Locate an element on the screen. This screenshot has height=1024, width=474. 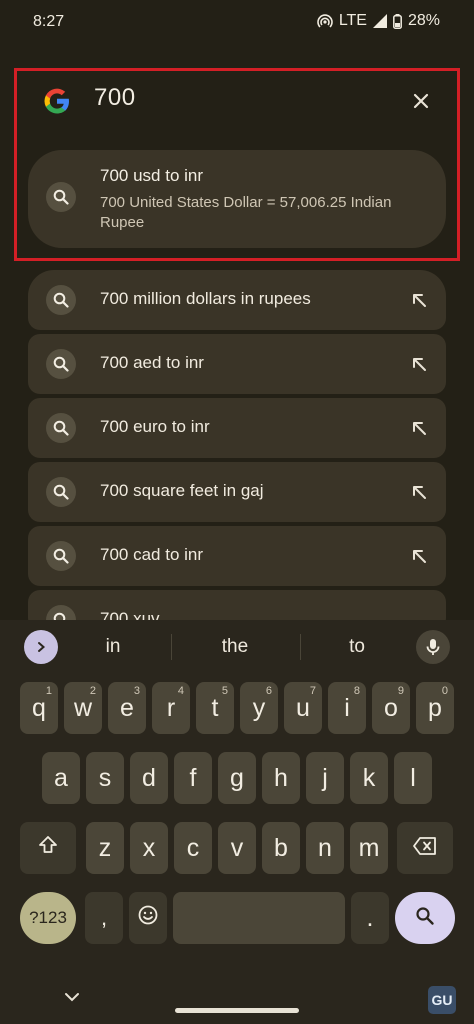
key: p0 is located at coordinates (435, 708).